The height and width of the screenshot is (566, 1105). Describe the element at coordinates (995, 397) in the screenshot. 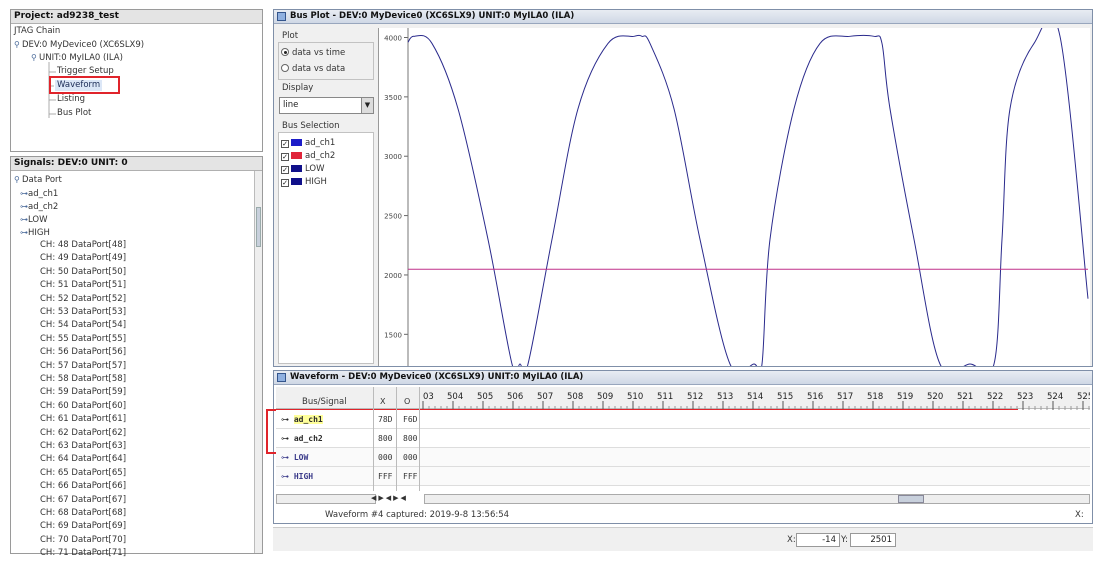

I see `ruler-label: 522` at that location.